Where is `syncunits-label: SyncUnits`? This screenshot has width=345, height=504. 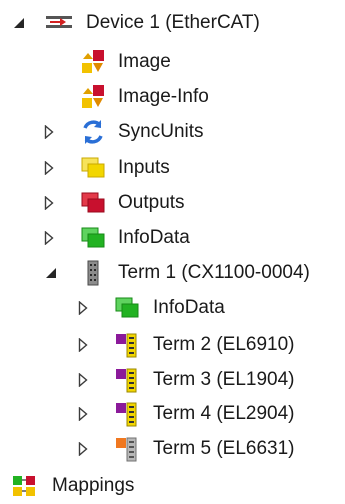
syncunits-label: SyncUnits is located at coordinates (161, 131).